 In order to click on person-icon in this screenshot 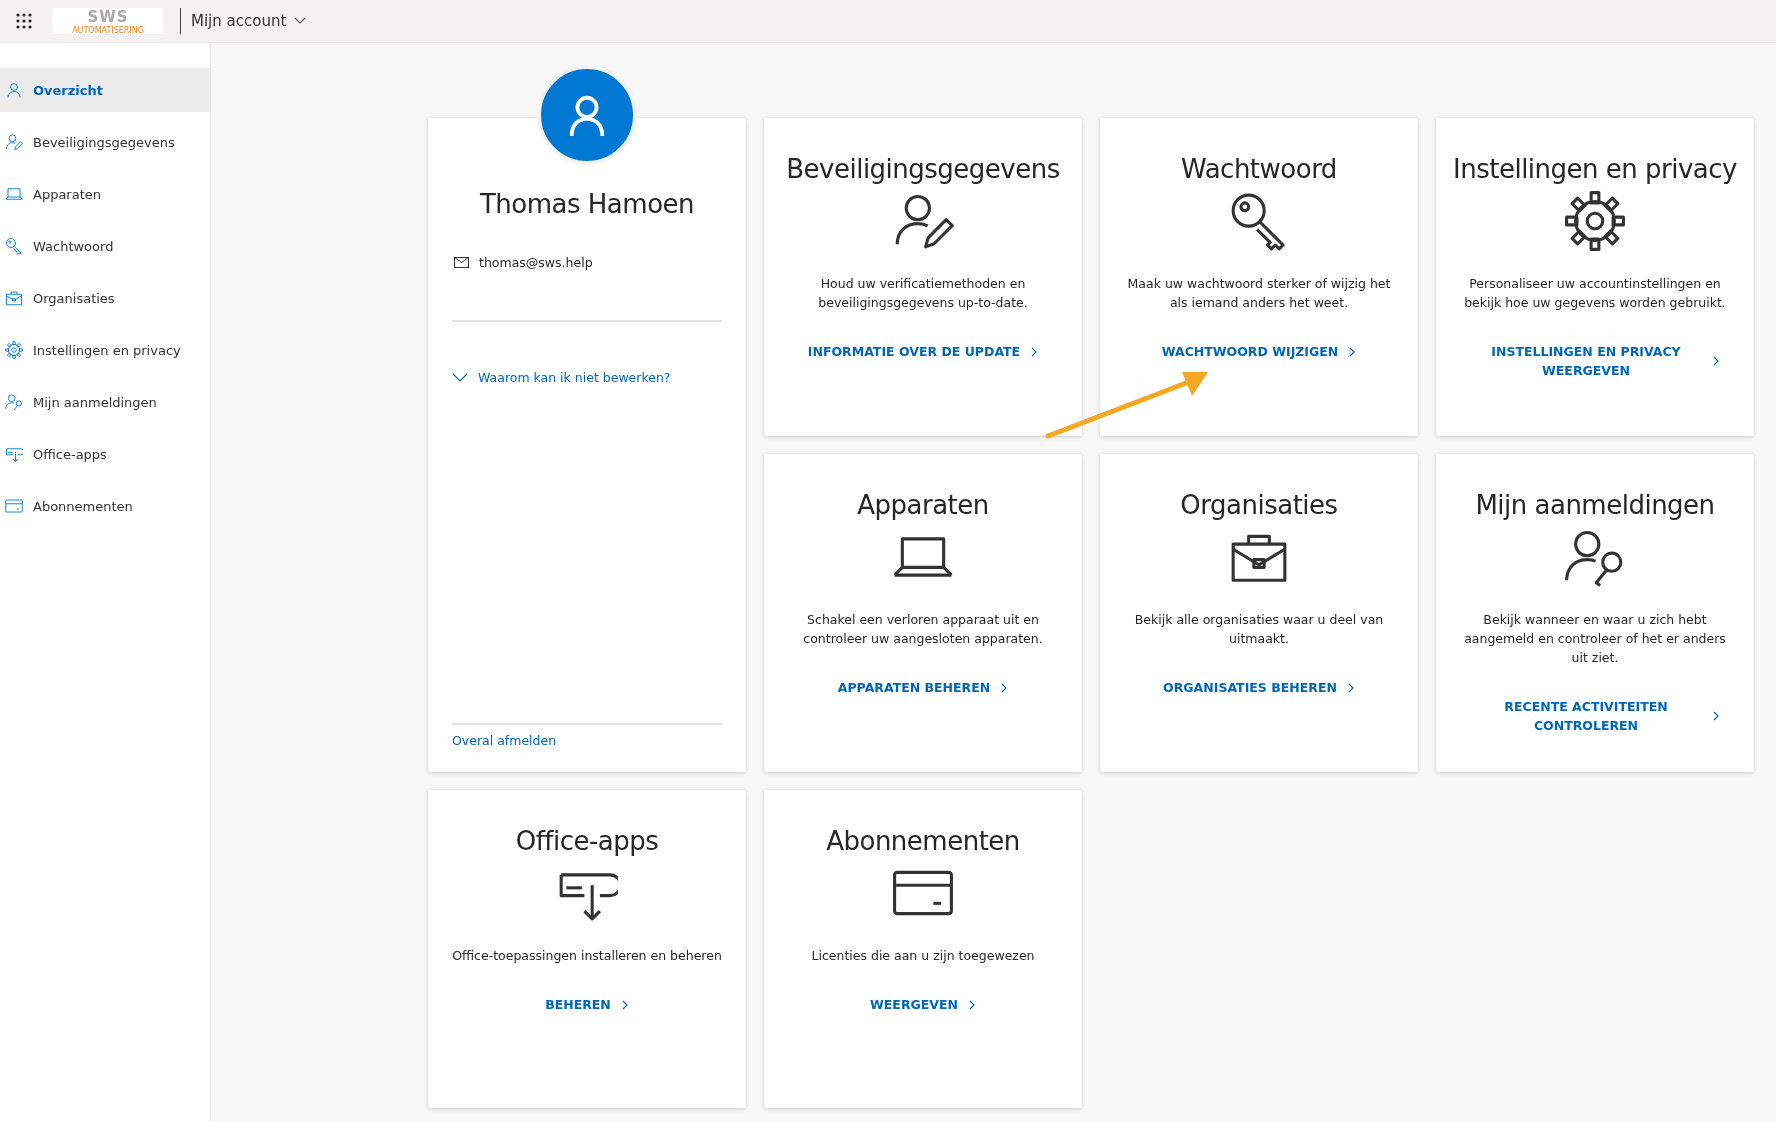, I will do `click(14, 90)`.